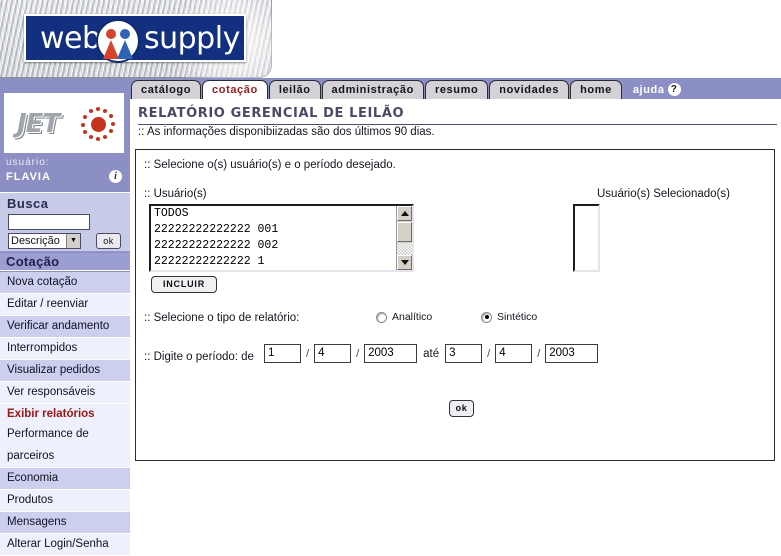 This screenshot has width=781, height=556. What do you see at coordinates (65, 479) in the screenshot?
I see `sidebar-item-economia: Economia` at bounding box center [65, 479].